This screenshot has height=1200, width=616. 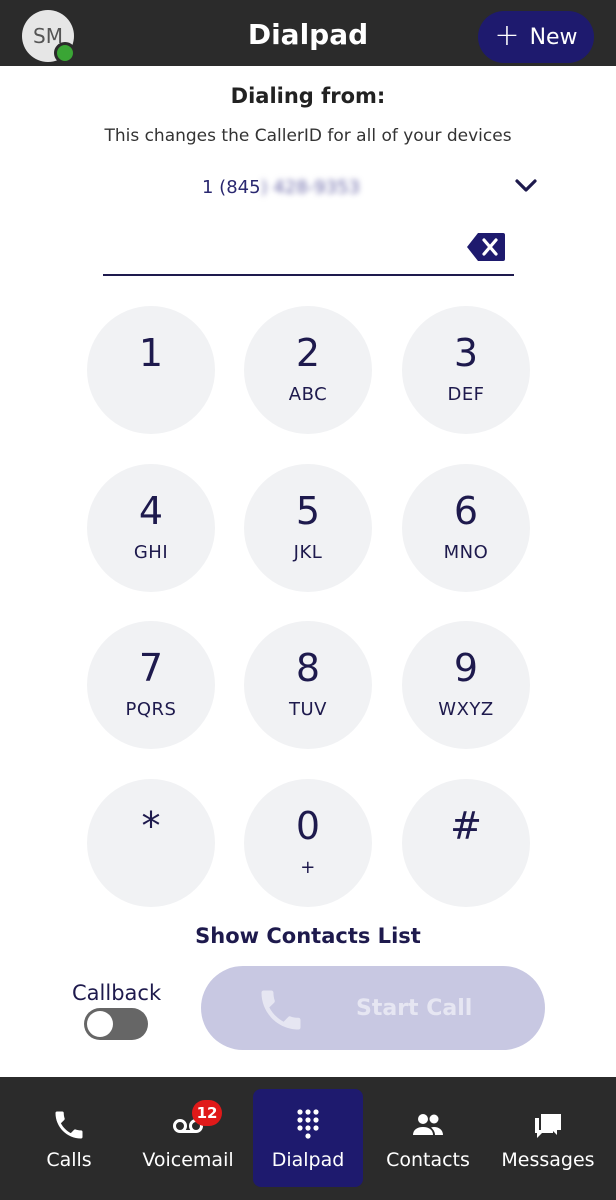 I want to click on nav-item-voicemail: Voicemail, so click(x=188, y=1138).